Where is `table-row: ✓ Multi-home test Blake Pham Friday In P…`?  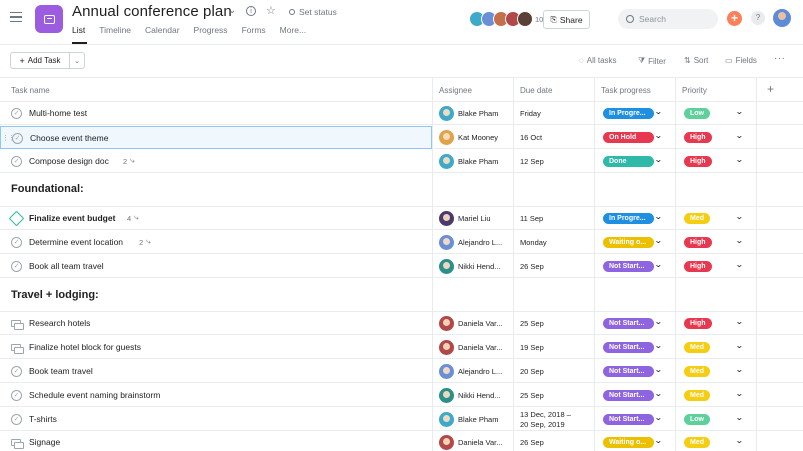
table-row: ✓ Multi-home test Blake Pham Friday In P… is located at coordinates (401, 113).